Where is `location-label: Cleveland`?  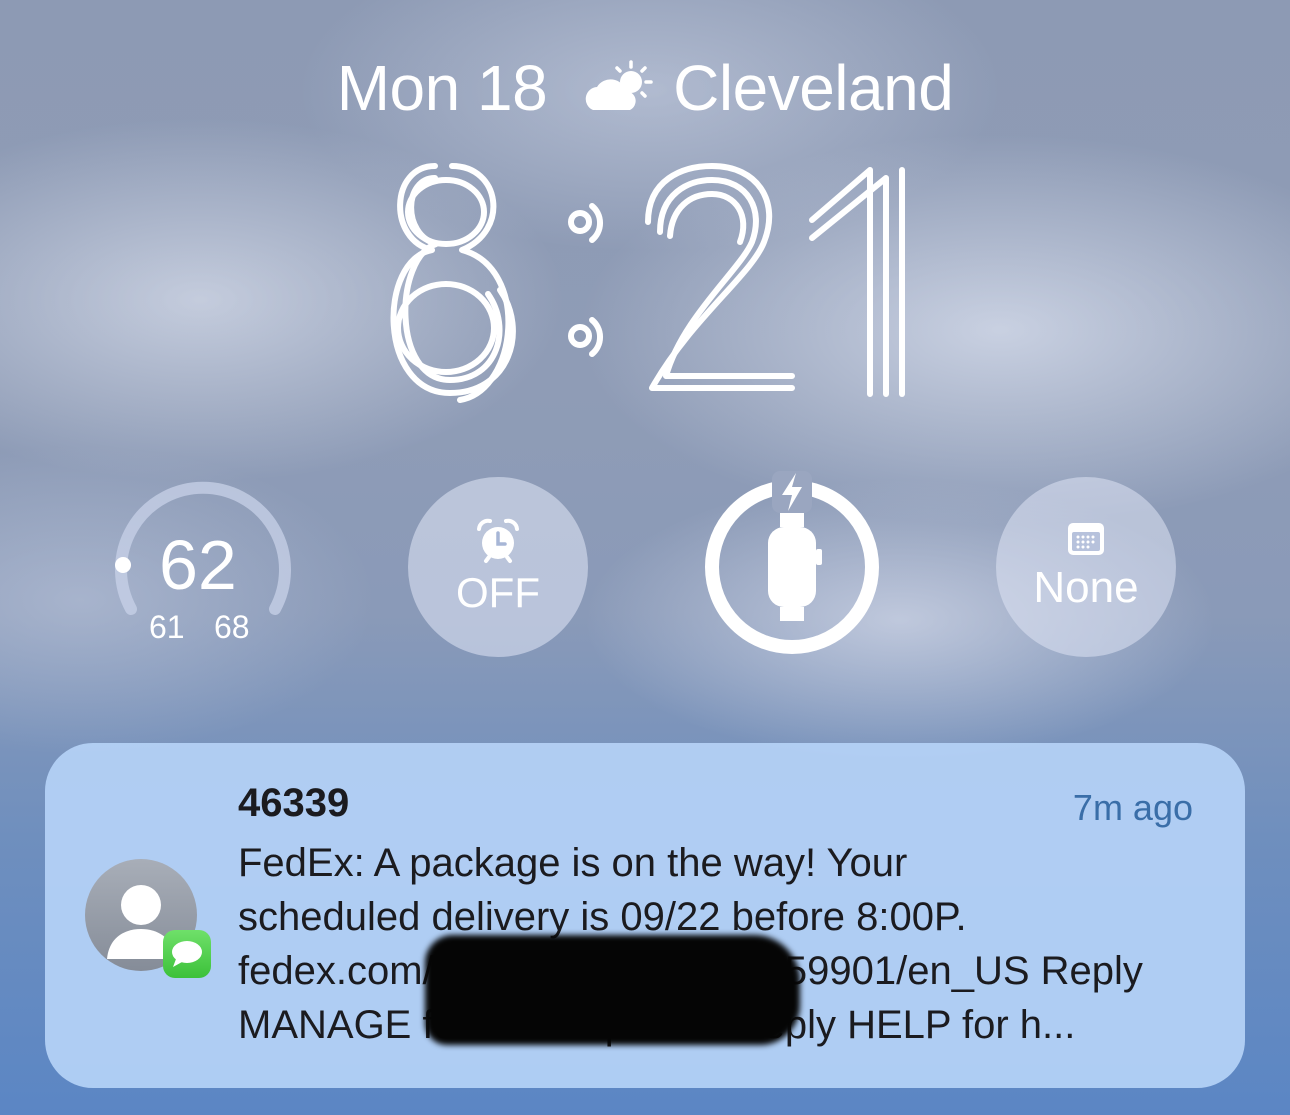
location-label: Cleveland is located at coordinates (813, 88).